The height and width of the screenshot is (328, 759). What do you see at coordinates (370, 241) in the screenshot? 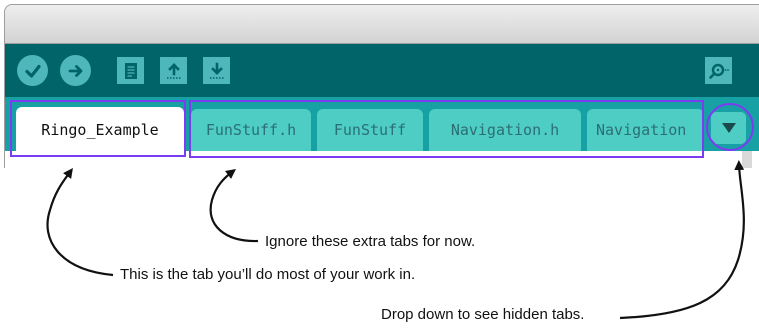
I see `extra-tabs-callout: Ignore these extra tabs for now.` at bounding box center [370, 241].